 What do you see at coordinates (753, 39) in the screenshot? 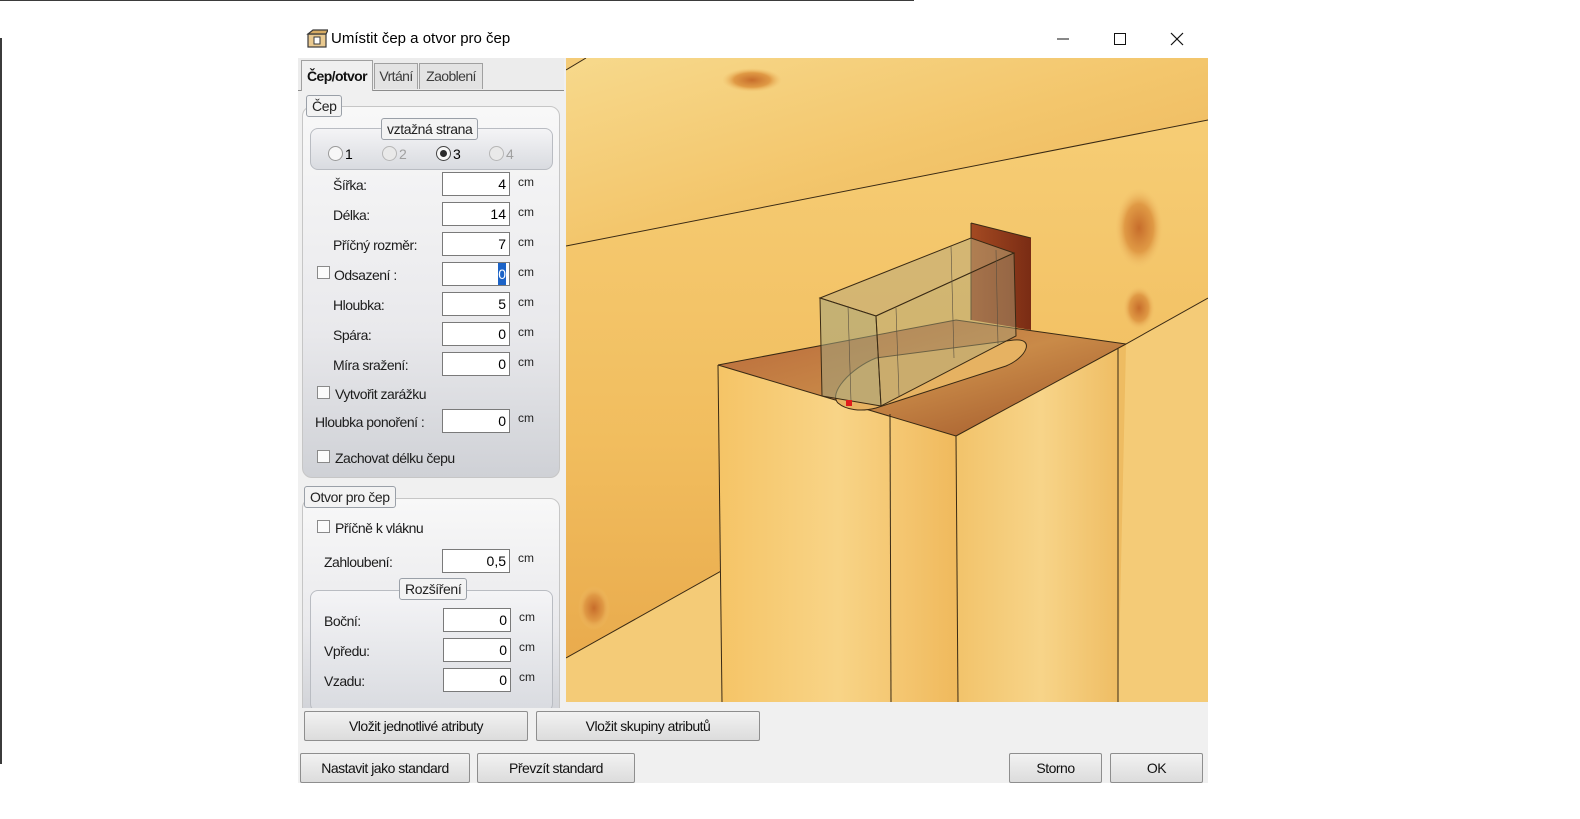
I see `title-bar: Umístit čep a otvor pro čep` at bounding box center [753, 39].